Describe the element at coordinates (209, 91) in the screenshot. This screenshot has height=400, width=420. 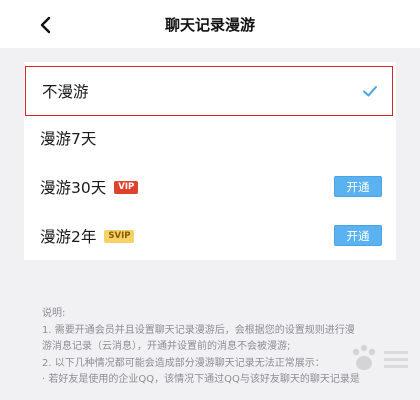
I see `option-no-roaming: 不漫游` at that location.